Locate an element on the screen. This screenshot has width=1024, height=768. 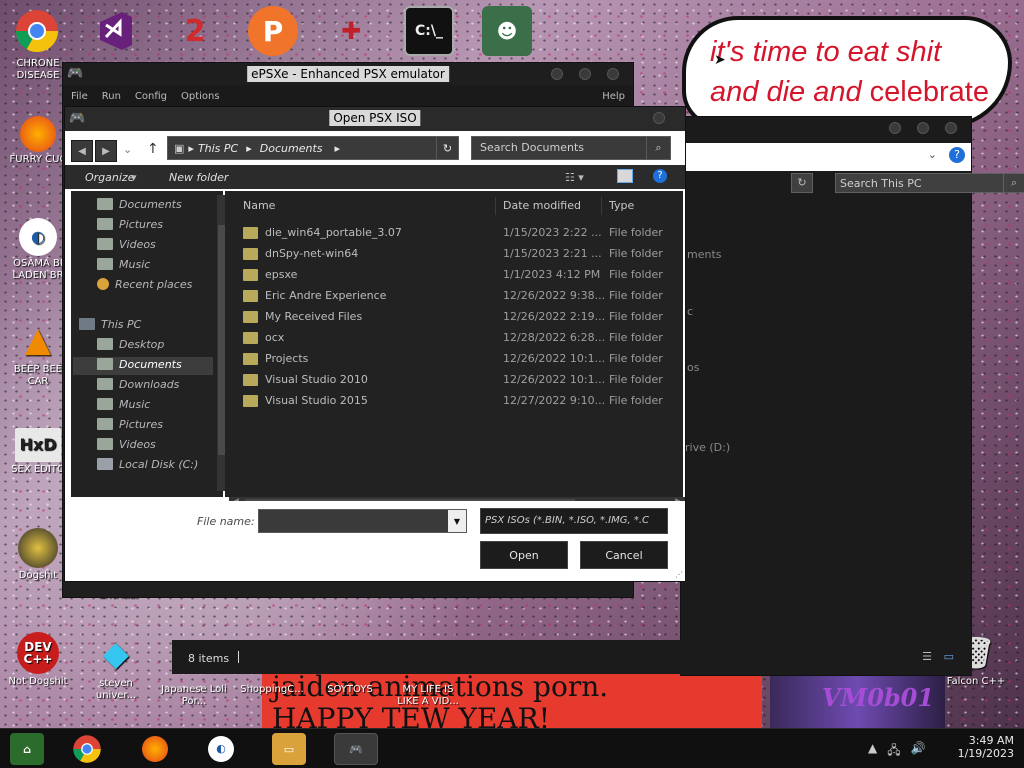
column-name: Name is located at coordinates (259, 205).